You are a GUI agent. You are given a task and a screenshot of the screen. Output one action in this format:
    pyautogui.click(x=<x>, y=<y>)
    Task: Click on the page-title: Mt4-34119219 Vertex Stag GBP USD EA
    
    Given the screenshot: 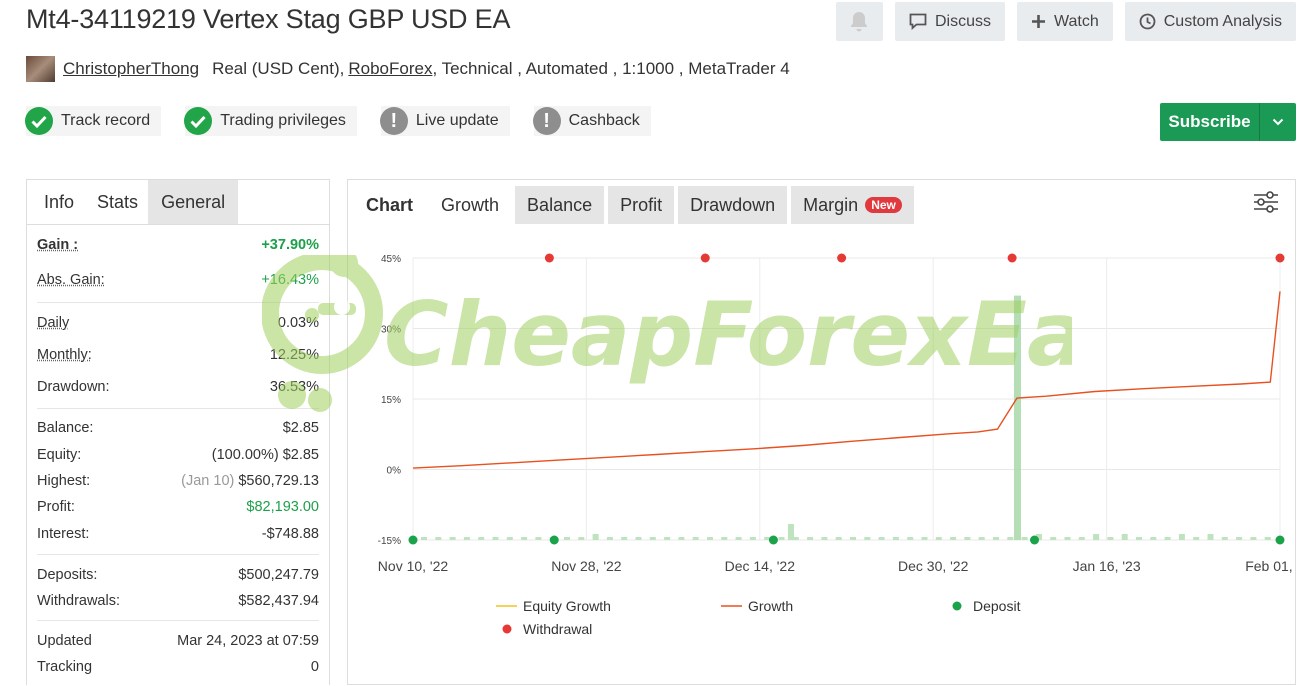 What is the action you would take?
    pyautogui.click(x=268, y=19)
    